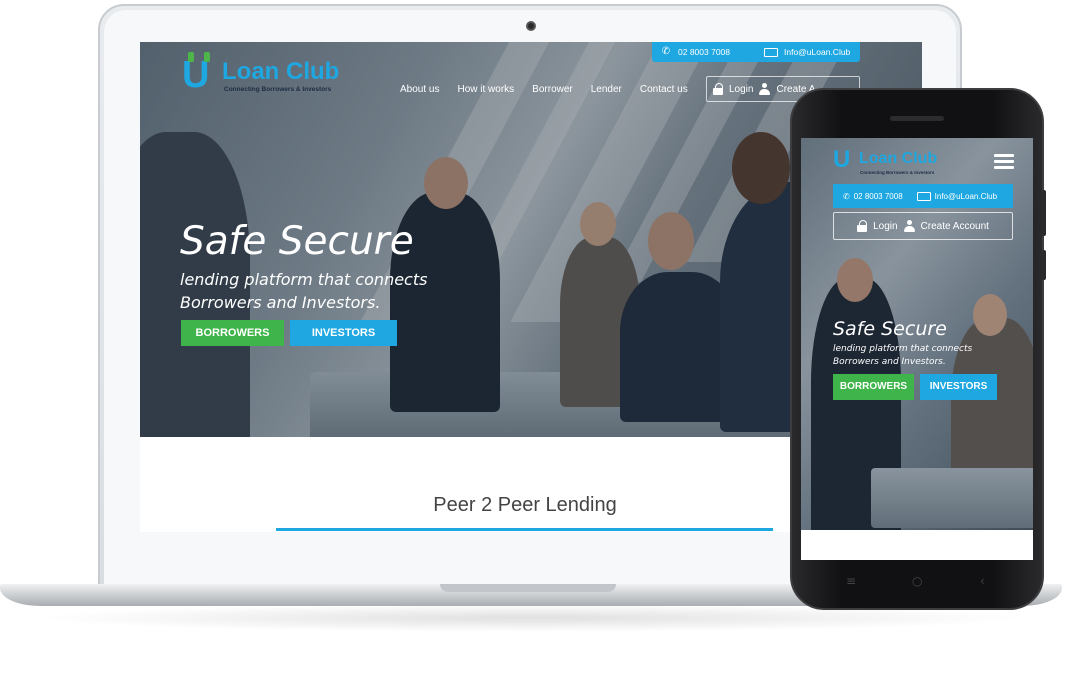 The width and height of the screenshot is (1085, 676). I want to click on contact-bar: ✆ 02 8003 7008 Info@uLoan.Club, so click(756, 52).